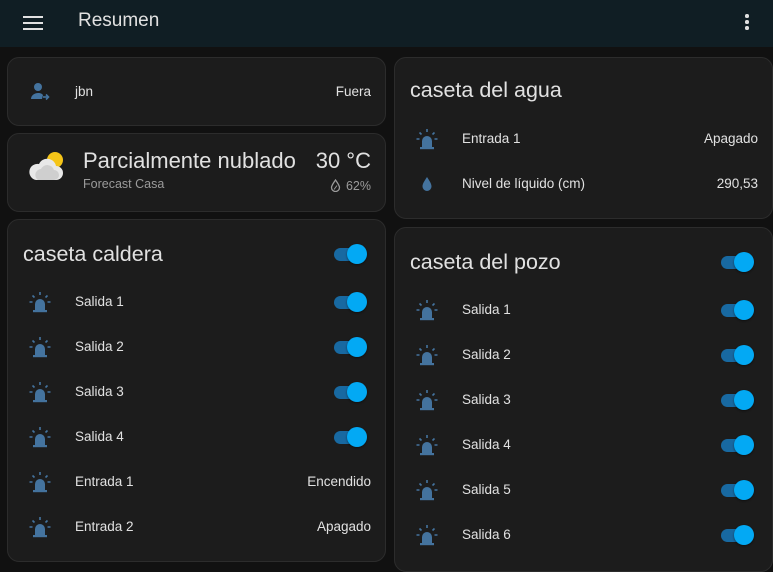 The height and width of the screenshot is (572, 773). I want to click on caldera-row: Salida 3, so click(196, 392).